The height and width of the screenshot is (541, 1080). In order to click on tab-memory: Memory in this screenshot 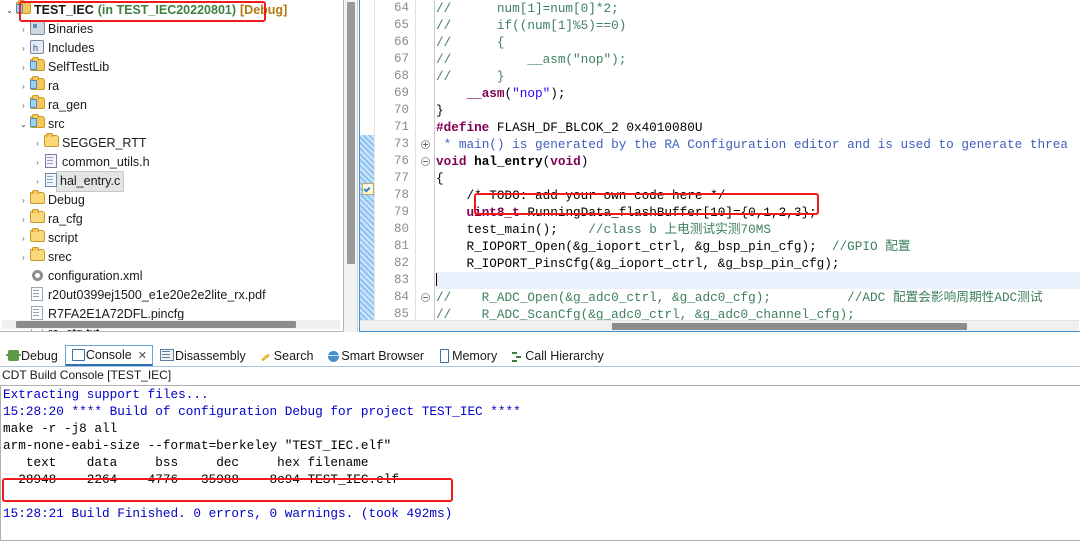, I will do `click(467, 355)`.